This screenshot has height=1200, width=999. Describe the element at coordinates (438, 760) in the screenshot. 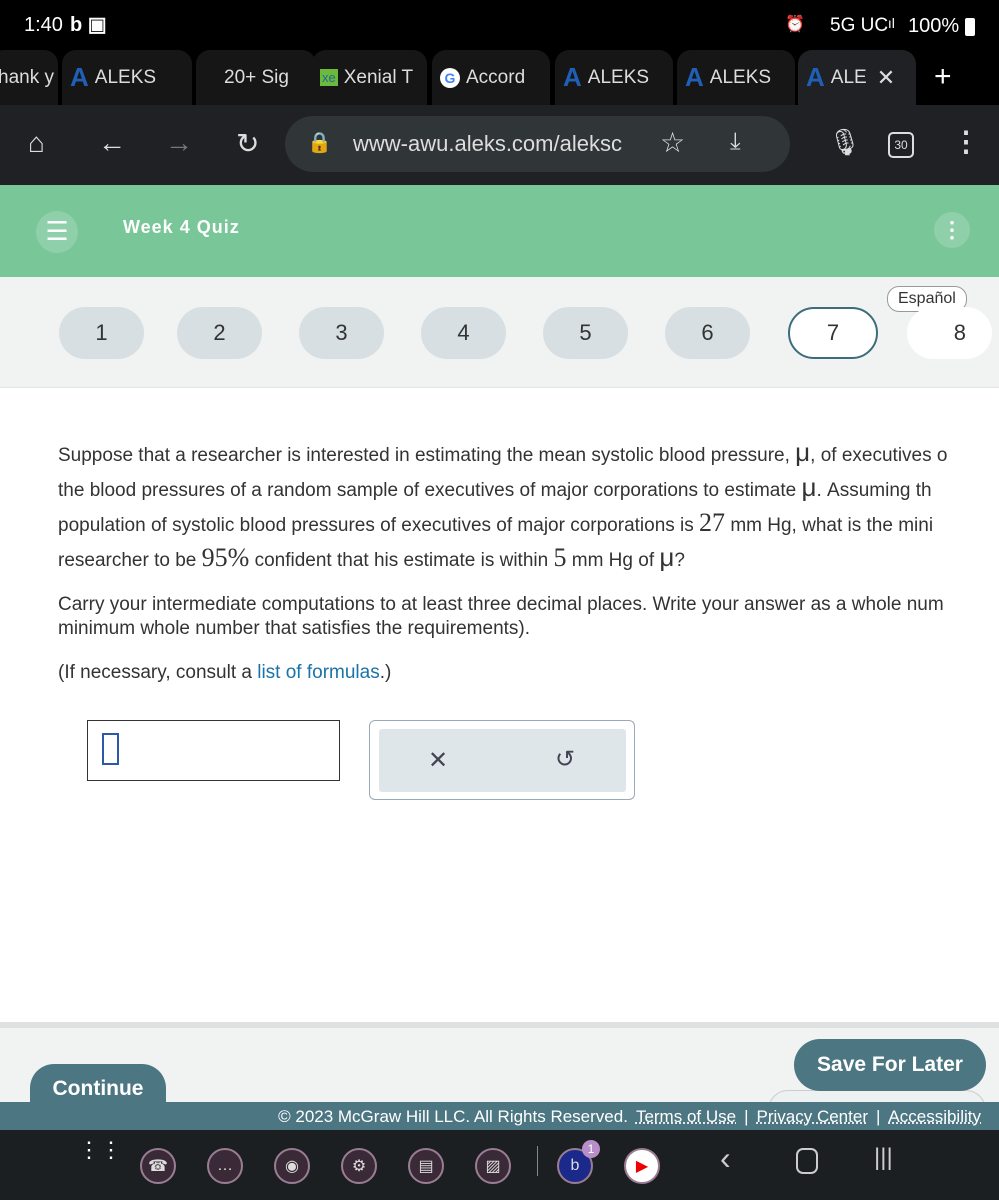

I see `clear-icon: ✕` at that location.